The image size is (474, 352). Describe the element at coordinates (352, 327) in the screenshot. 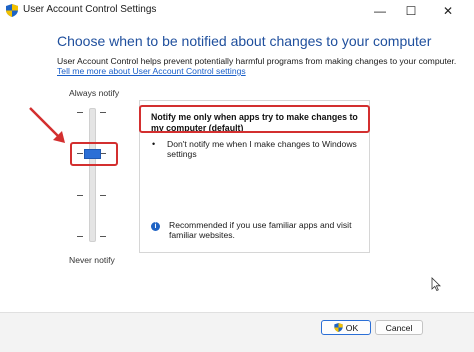

I see `ok-button-label: OK` at that location.